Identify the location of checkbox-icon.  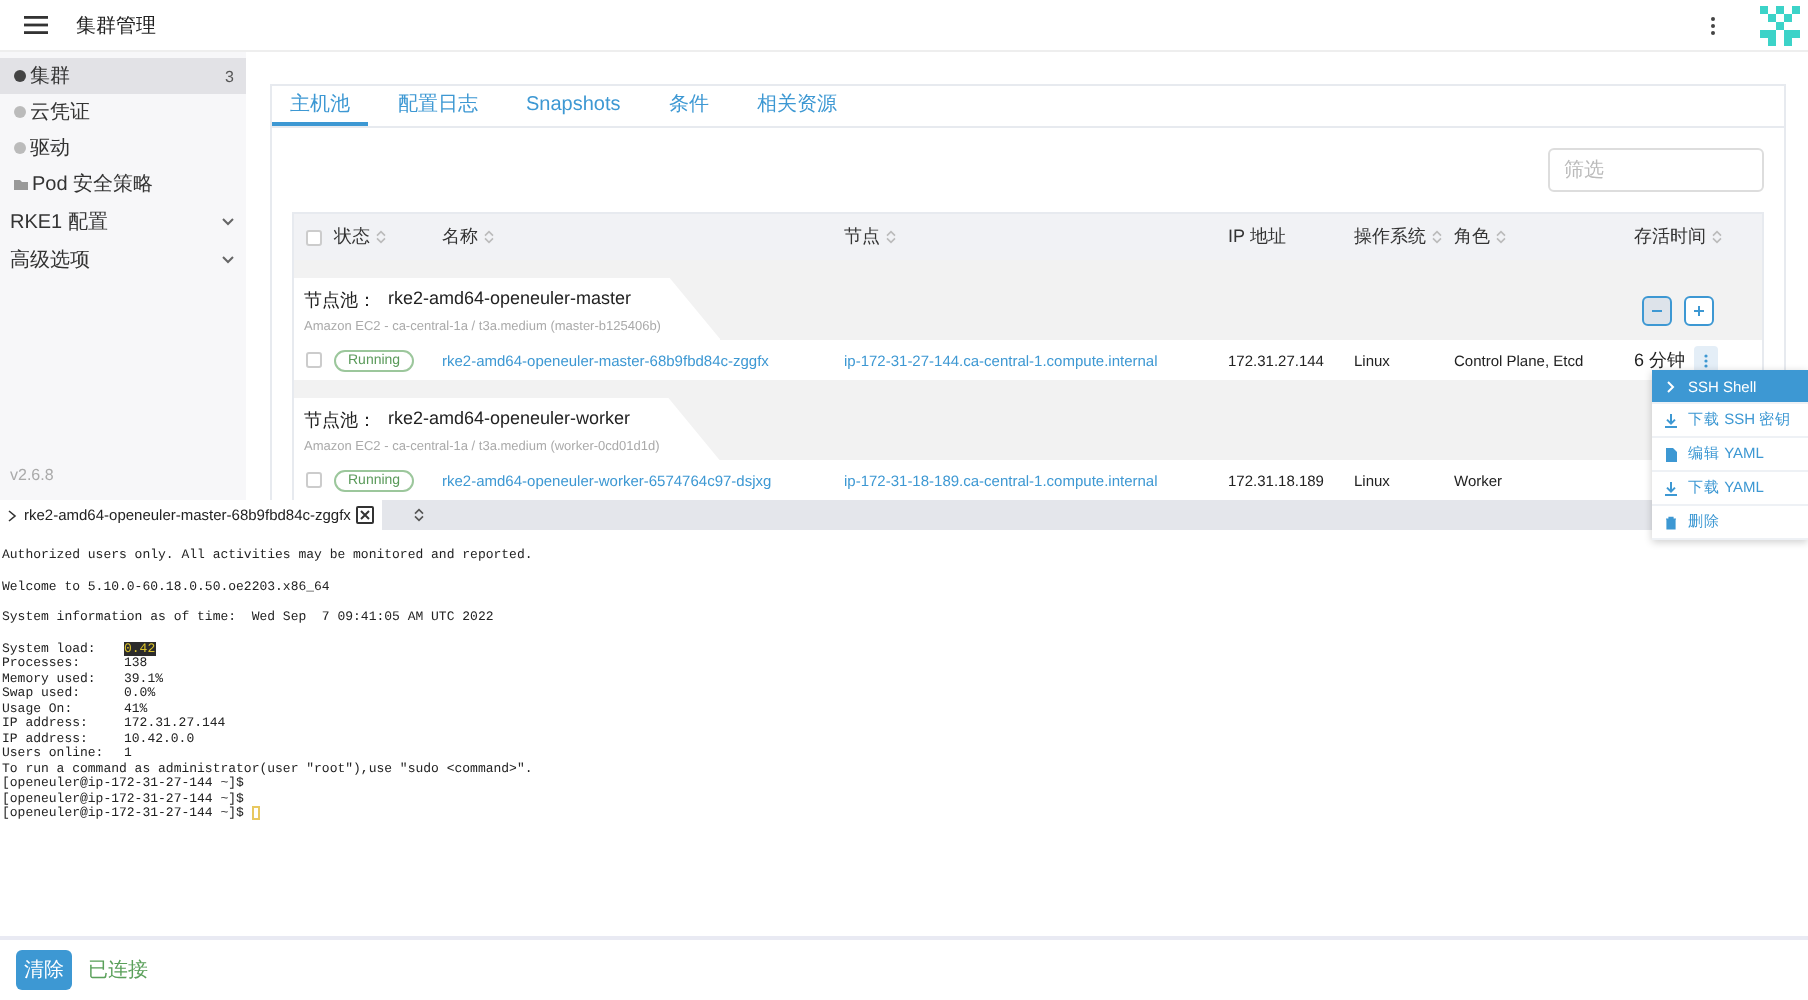
(314, 237).